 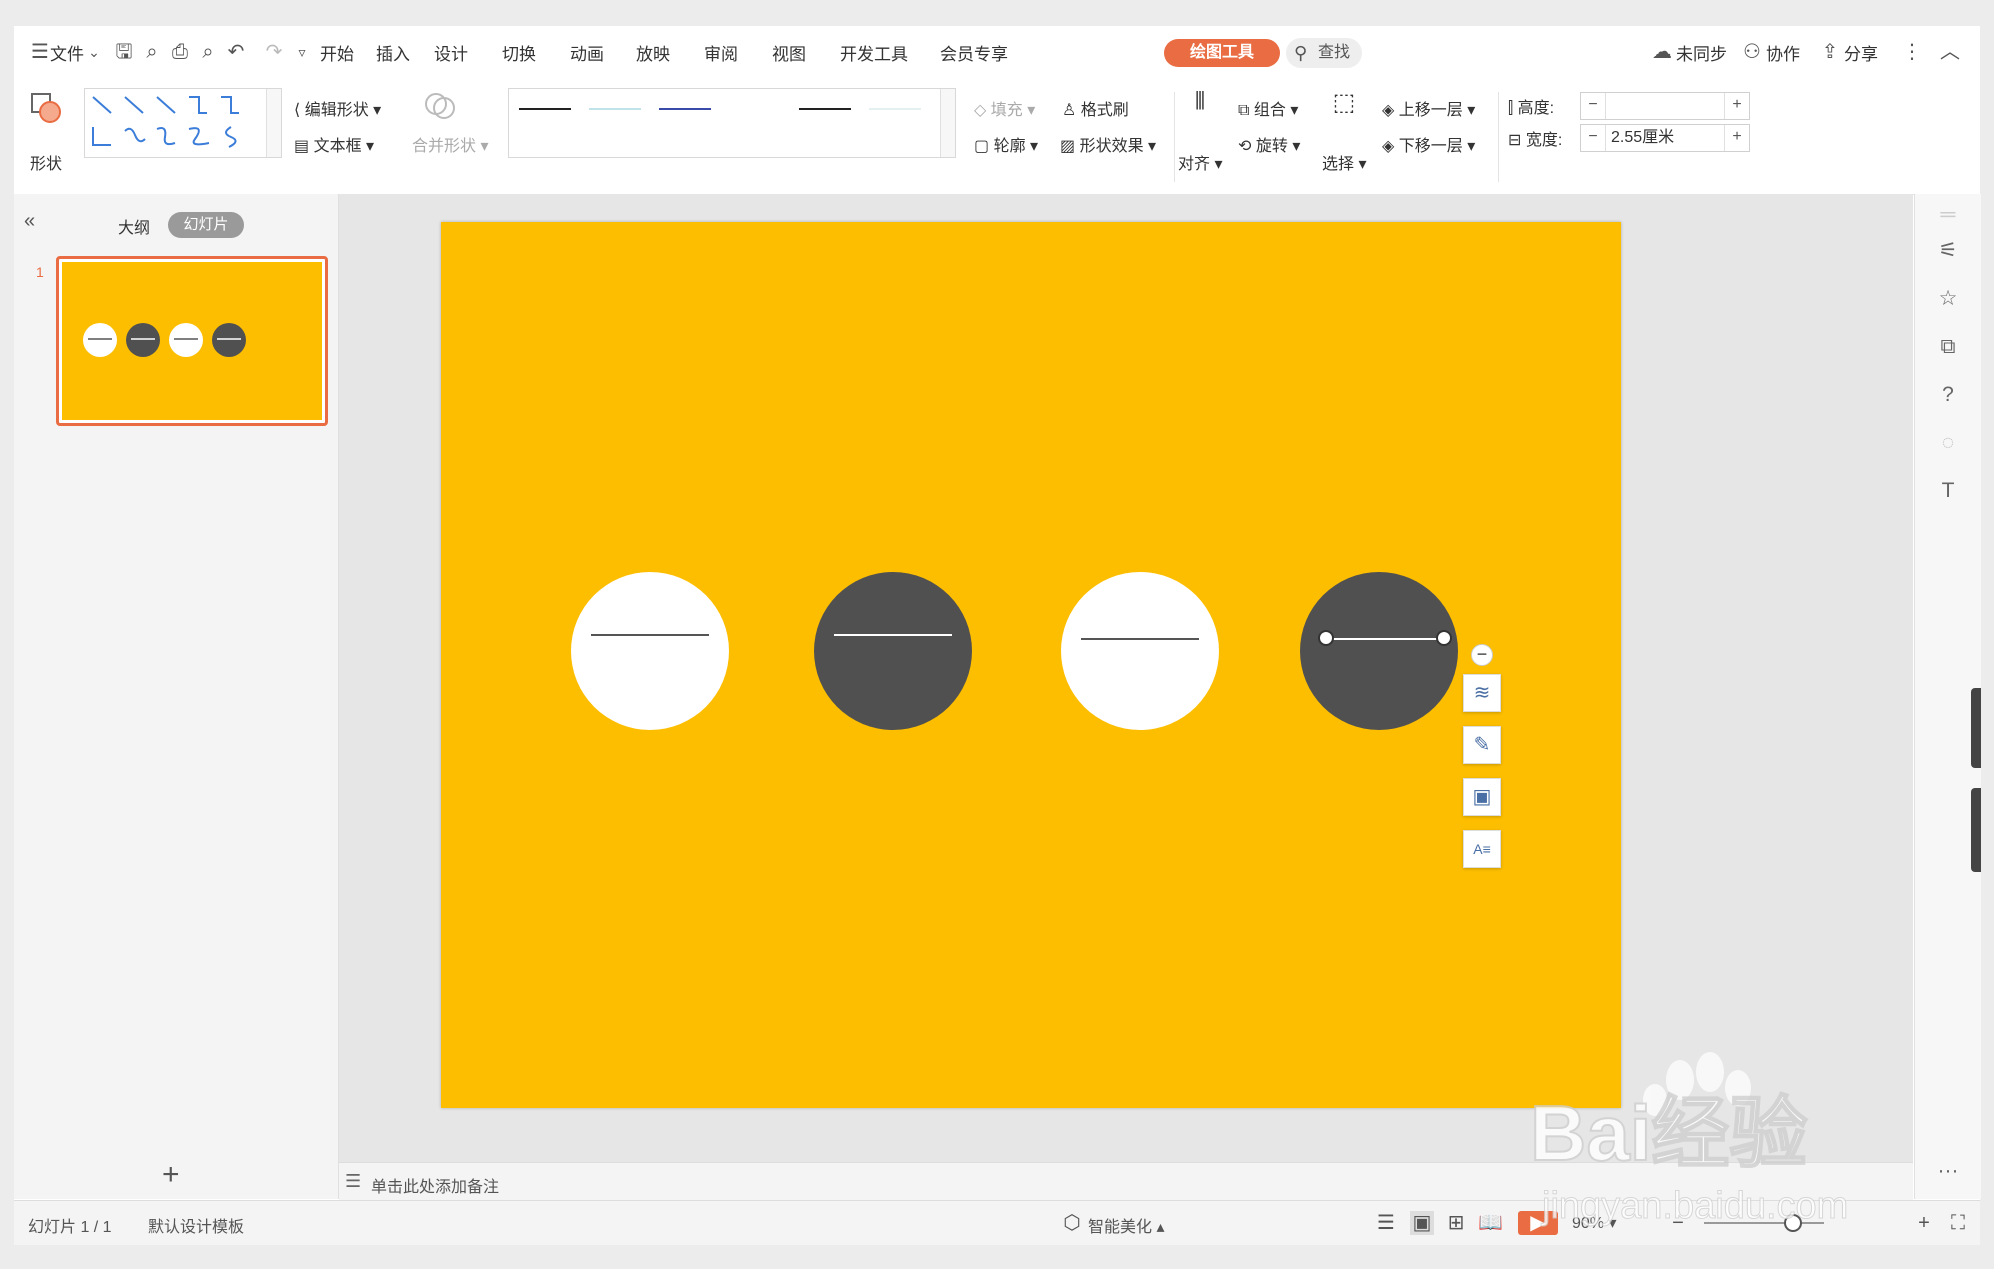 I want to click on cloud-icon: ☁, so click(x=1662, y=52).